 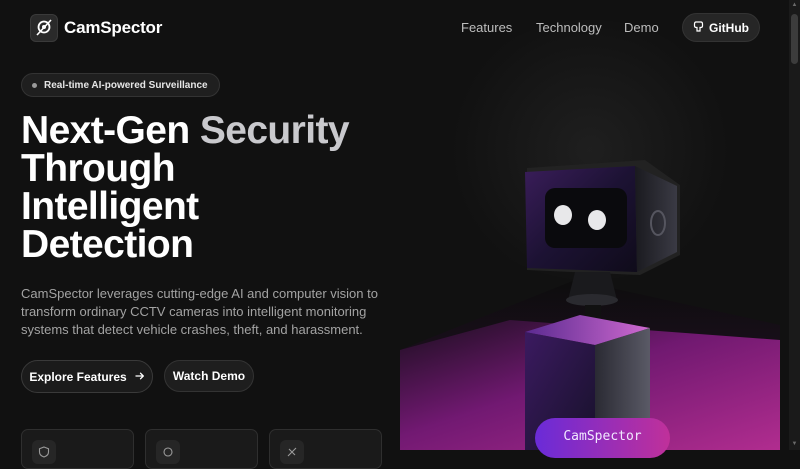 What do you see at coordinates (168, 452) in the screenshot?
I see `eye-icon` at bounding box center [168, 452].